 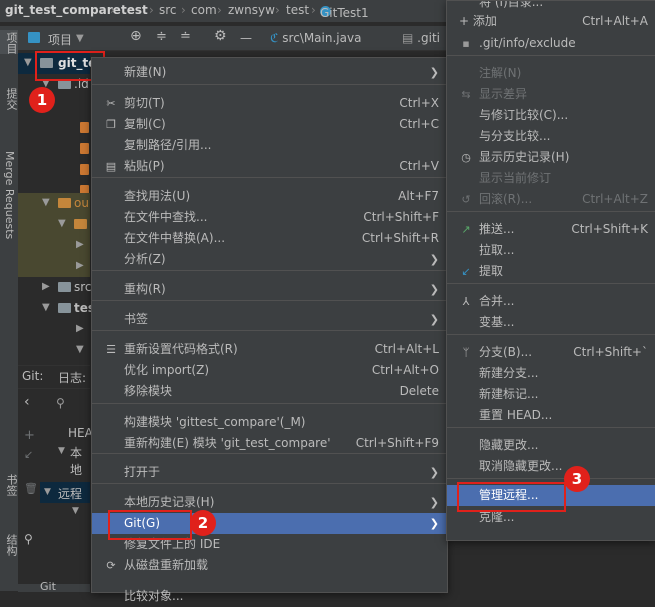 I want to click on context-menu-item: 构建模块 'gittest_compare'(_M), so click(x=269, y=422).